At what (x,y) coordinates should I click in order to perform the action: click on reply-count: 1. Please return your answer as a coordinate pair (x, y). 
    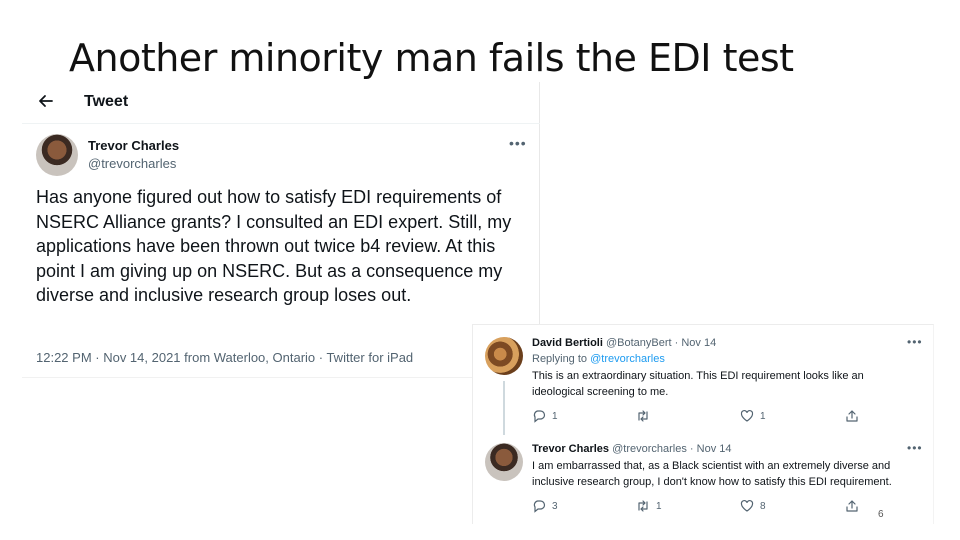
    Looking at the image, I should click on (555, 416).